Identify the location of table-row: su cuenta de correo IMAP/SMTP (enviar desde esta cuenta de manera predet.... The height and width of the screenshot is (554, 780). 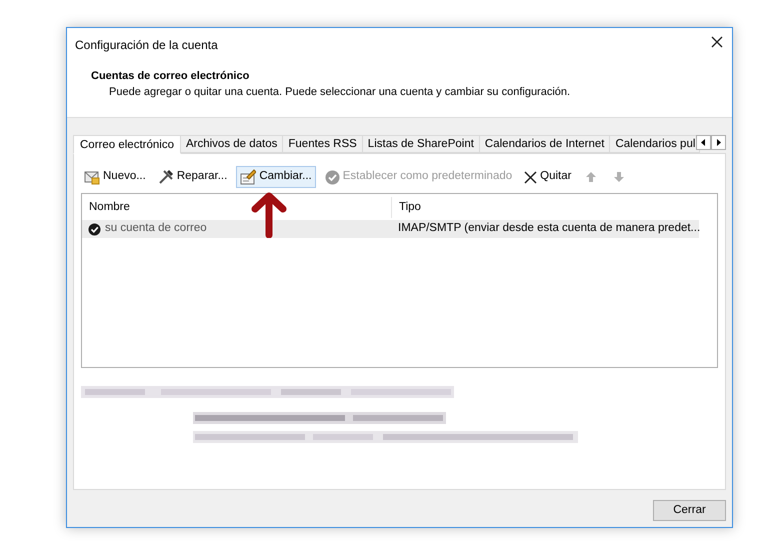
(390, 229).